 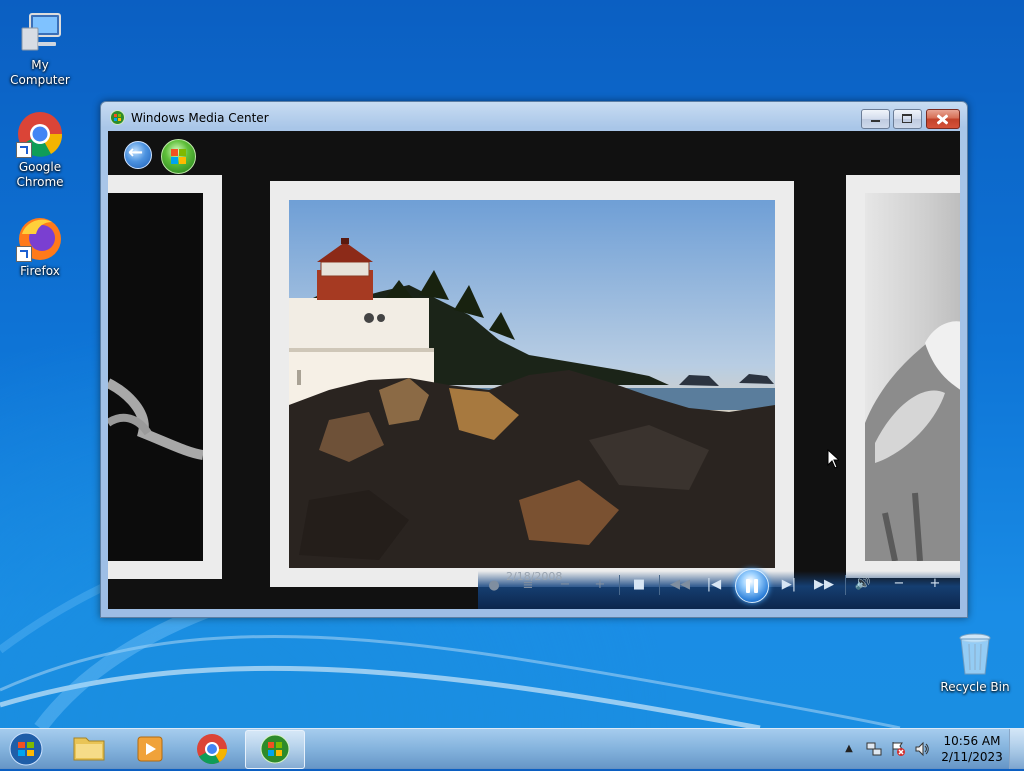 I want to click on folder-icon, so click(x=89, y=749).